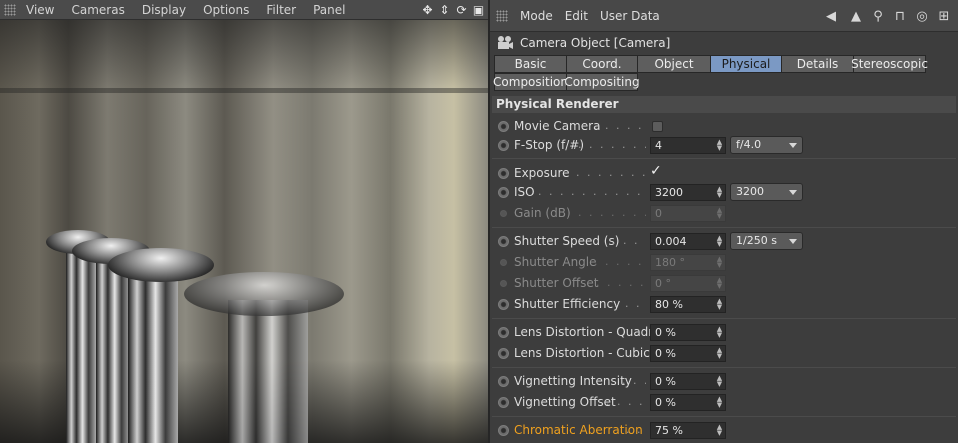  Describe the element at coordinates (281, 10) in the screenshot. I see `menu-filter: Filter` at that location.